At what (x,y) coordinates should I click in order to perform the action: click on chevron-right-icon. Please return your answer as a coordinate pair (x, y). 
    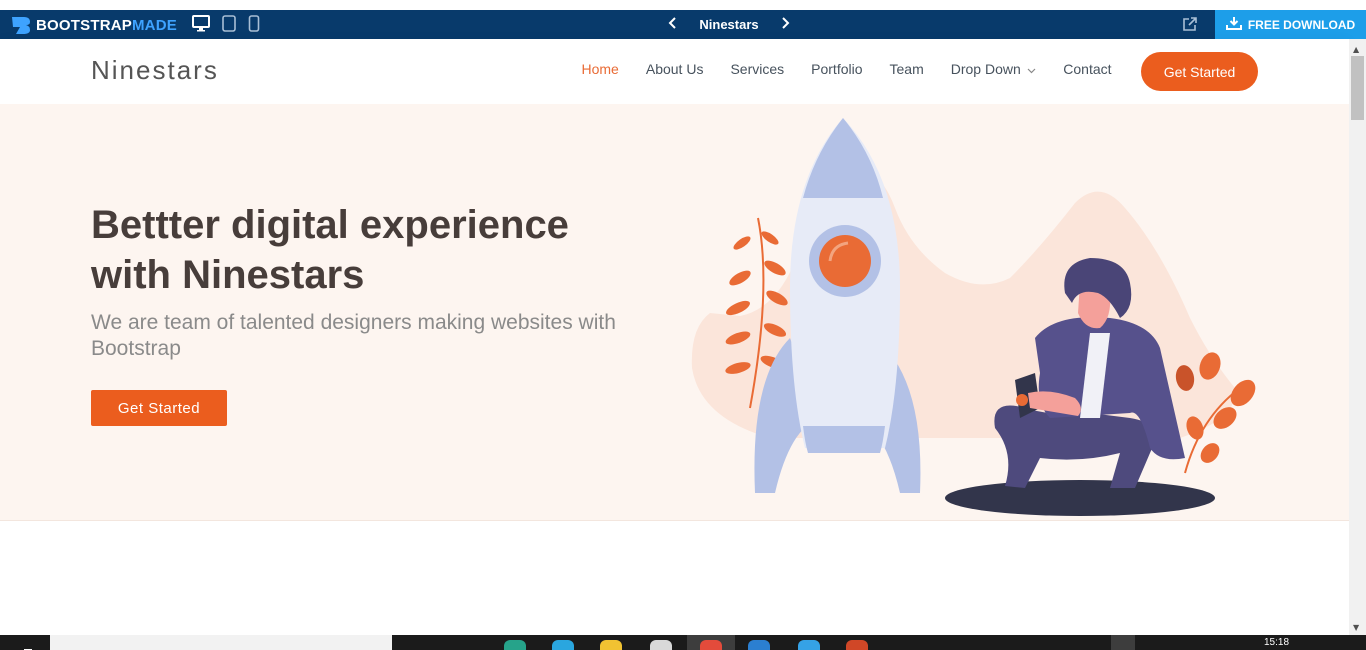
    Looking at the image, I should click on (785, 24).